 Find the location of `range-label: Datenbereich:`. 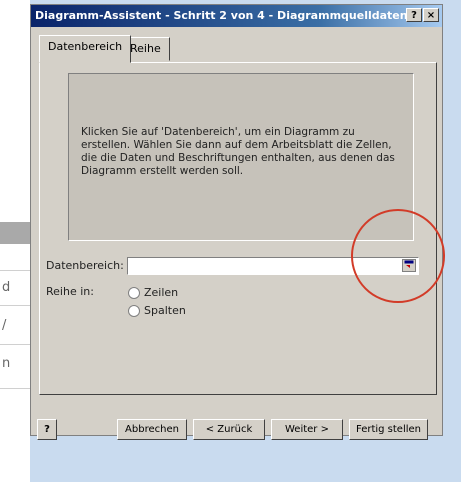

range-label: Datenbereich: is located at coordinates (85, 265).